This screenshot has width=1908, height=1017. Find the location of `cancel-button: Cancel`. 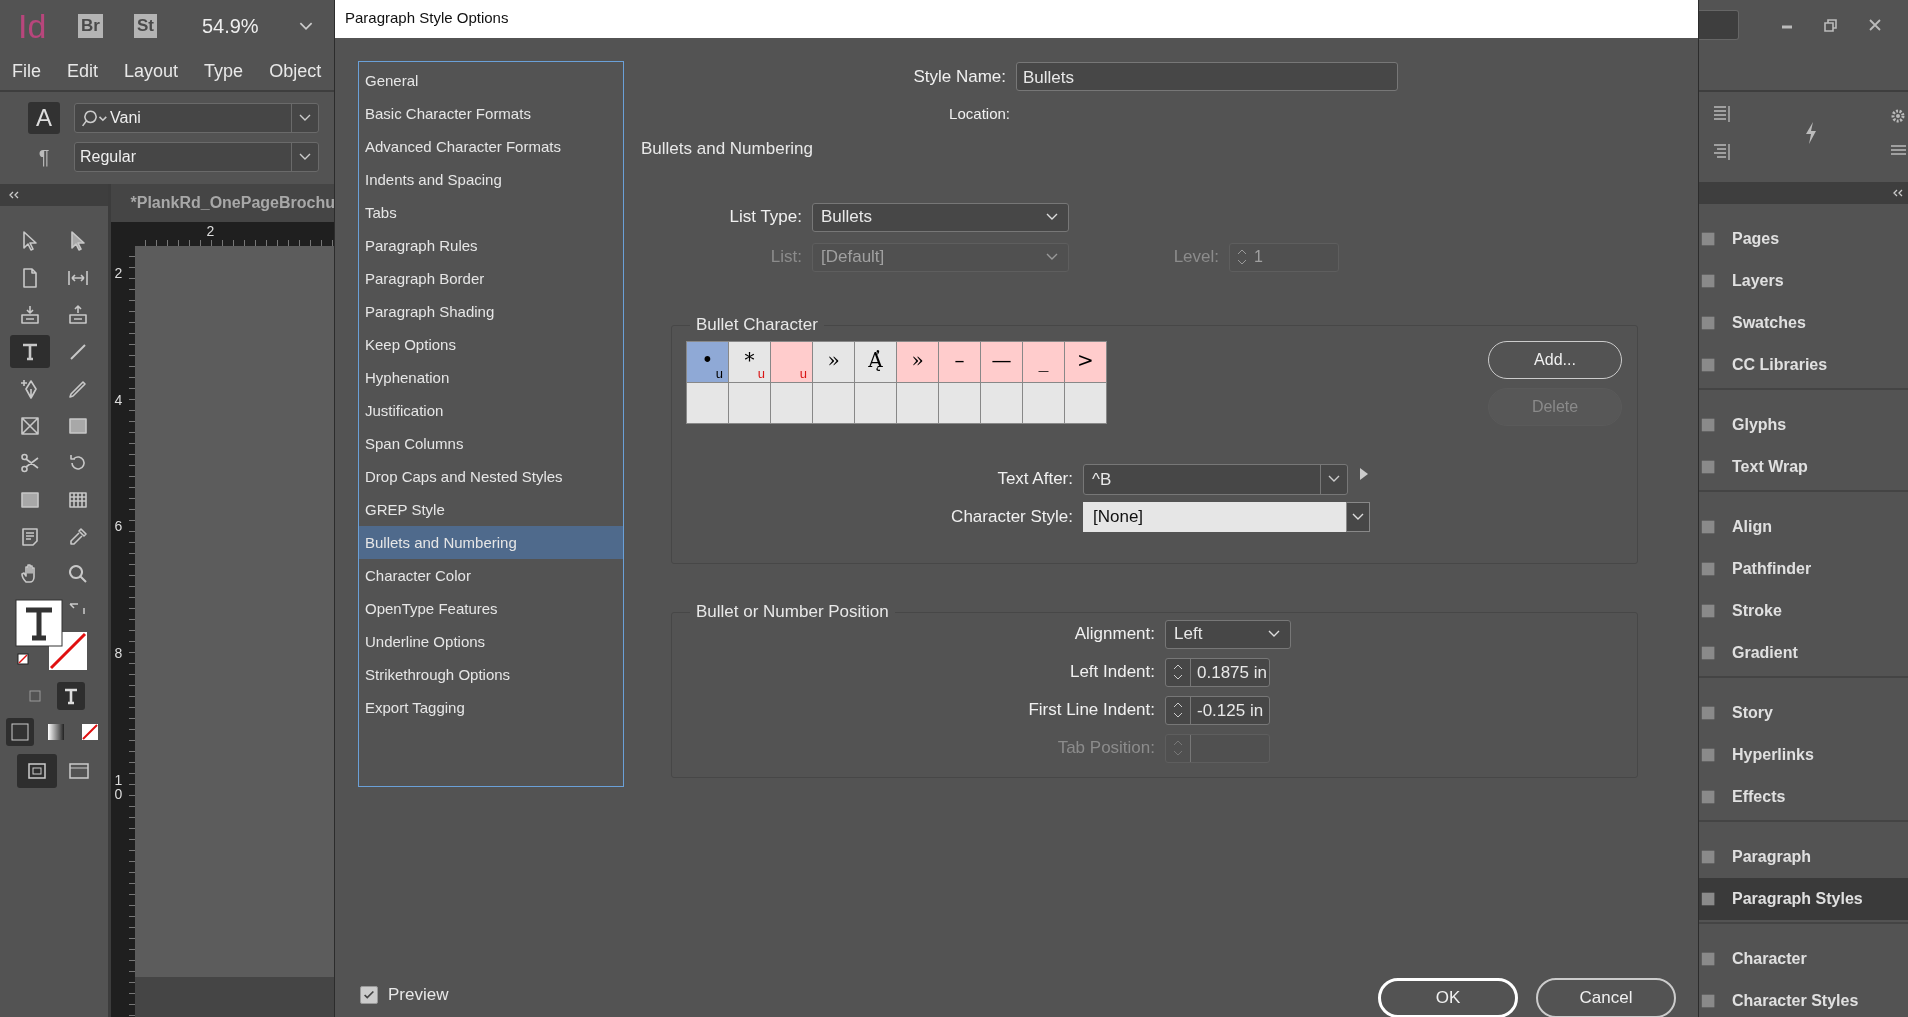

cancel-button: Cancel is located at coordinates (1606, 997).